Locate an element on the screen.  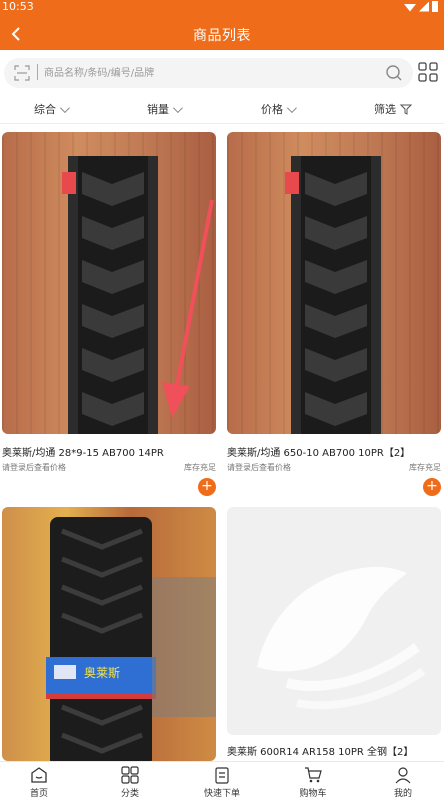
top-bar: 10:53 商品列表 is located at coordinates (222, 25).